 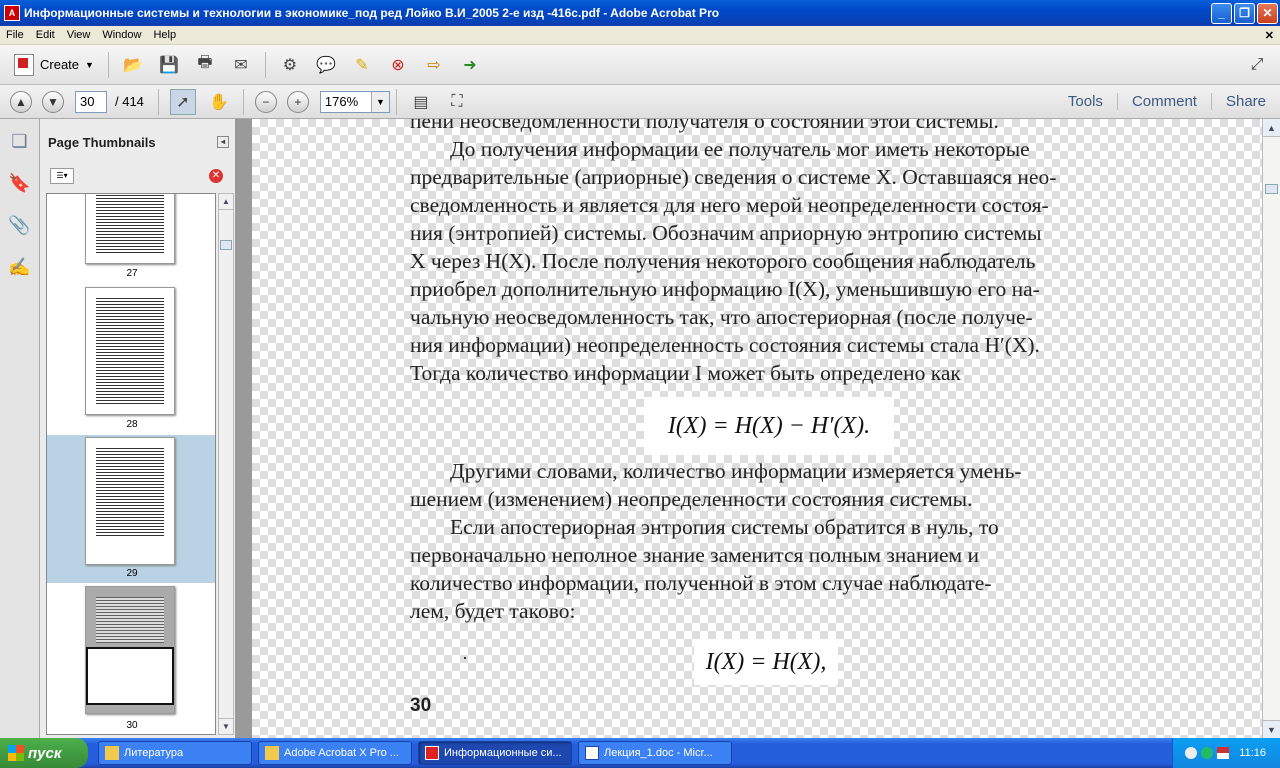 I want to click on open-folder-icon: 📂, so click(x=133, y=65).